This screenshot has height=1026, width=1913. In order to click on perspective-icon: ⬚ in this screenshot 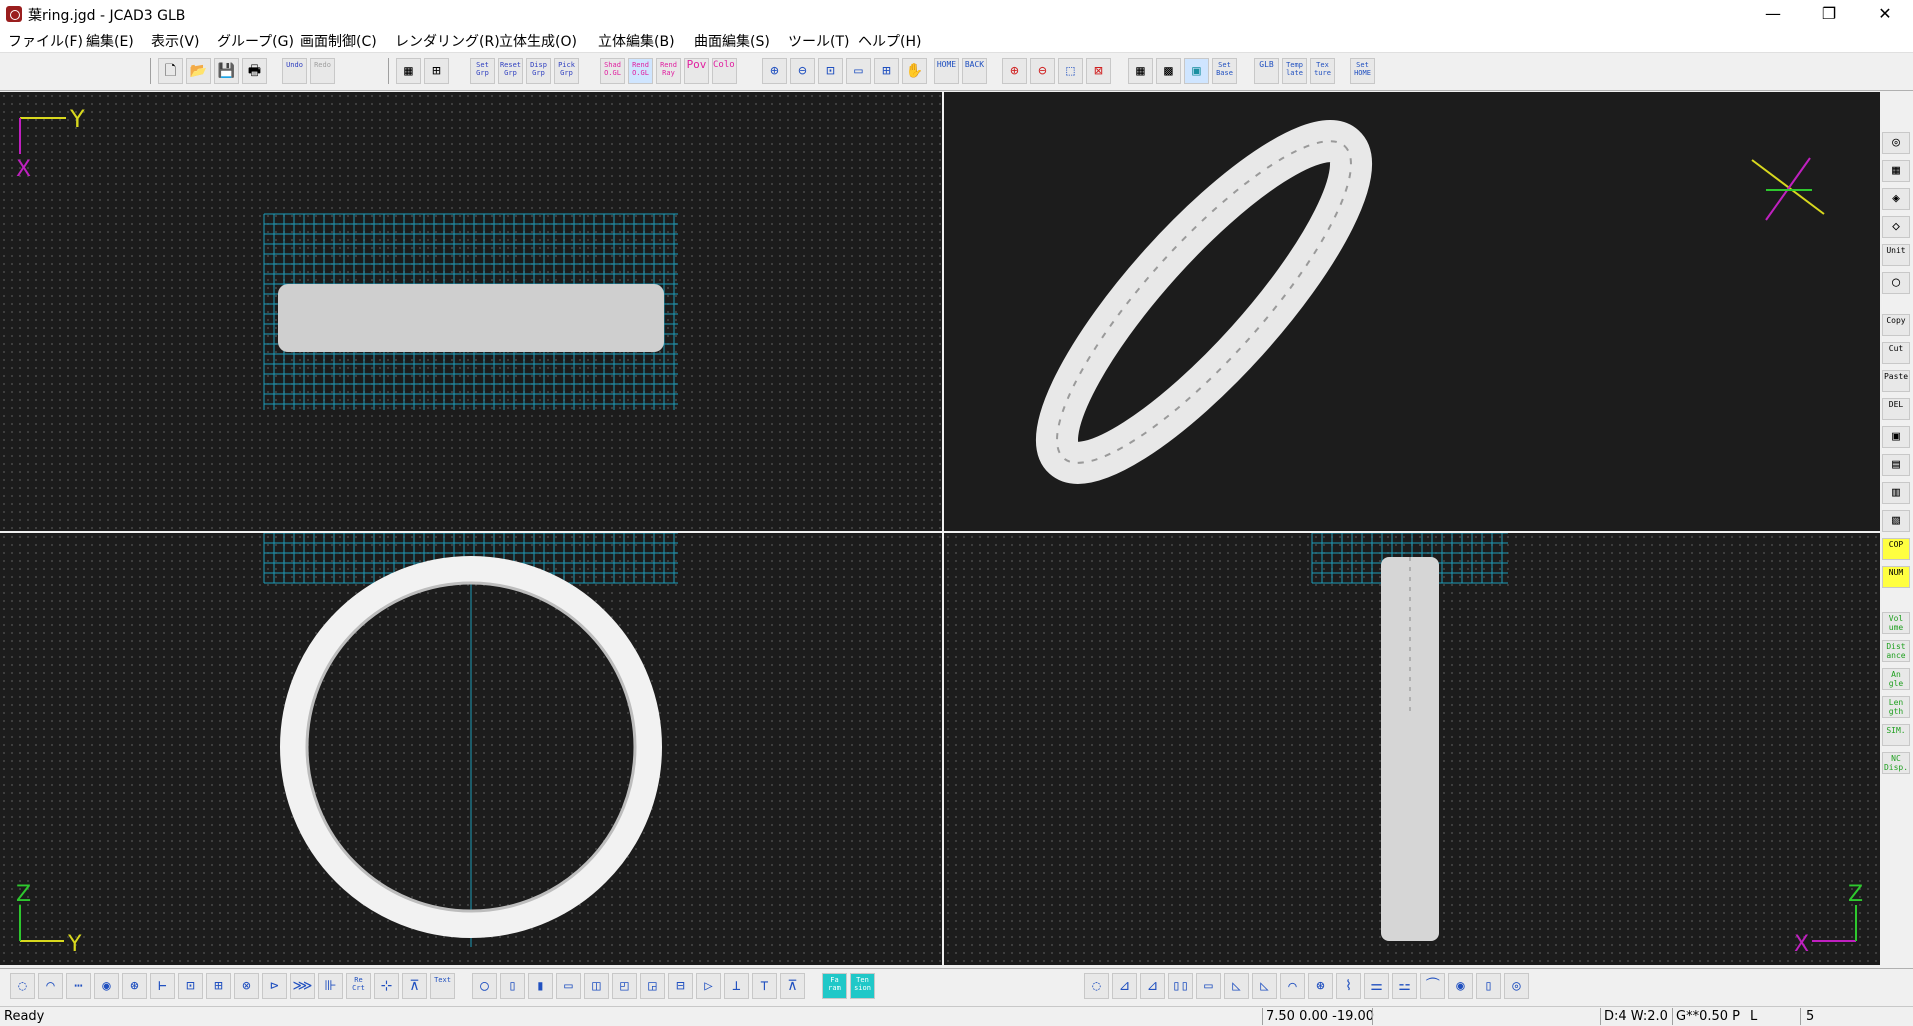, I will do `click(1070, 71)`.